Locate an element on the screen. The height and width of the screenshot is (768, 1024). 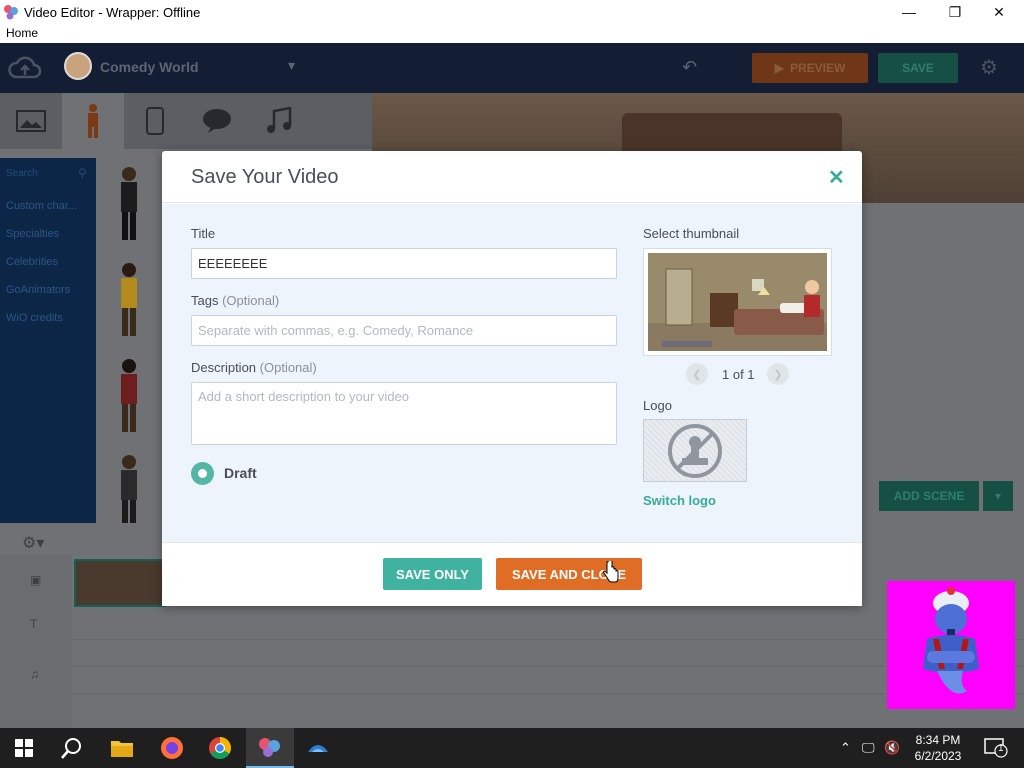
description-label: Description (Optional) is located at coordinates (254, 367).